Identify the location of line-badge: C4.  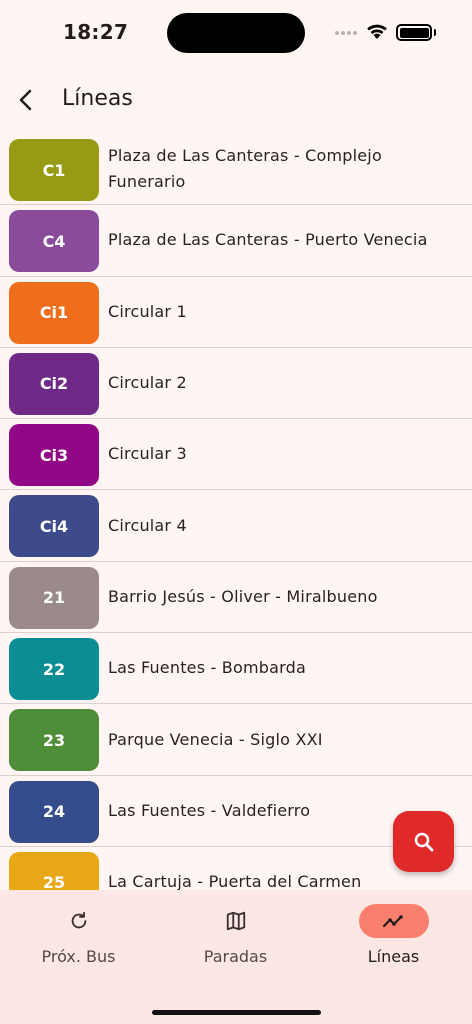
(54, 241).